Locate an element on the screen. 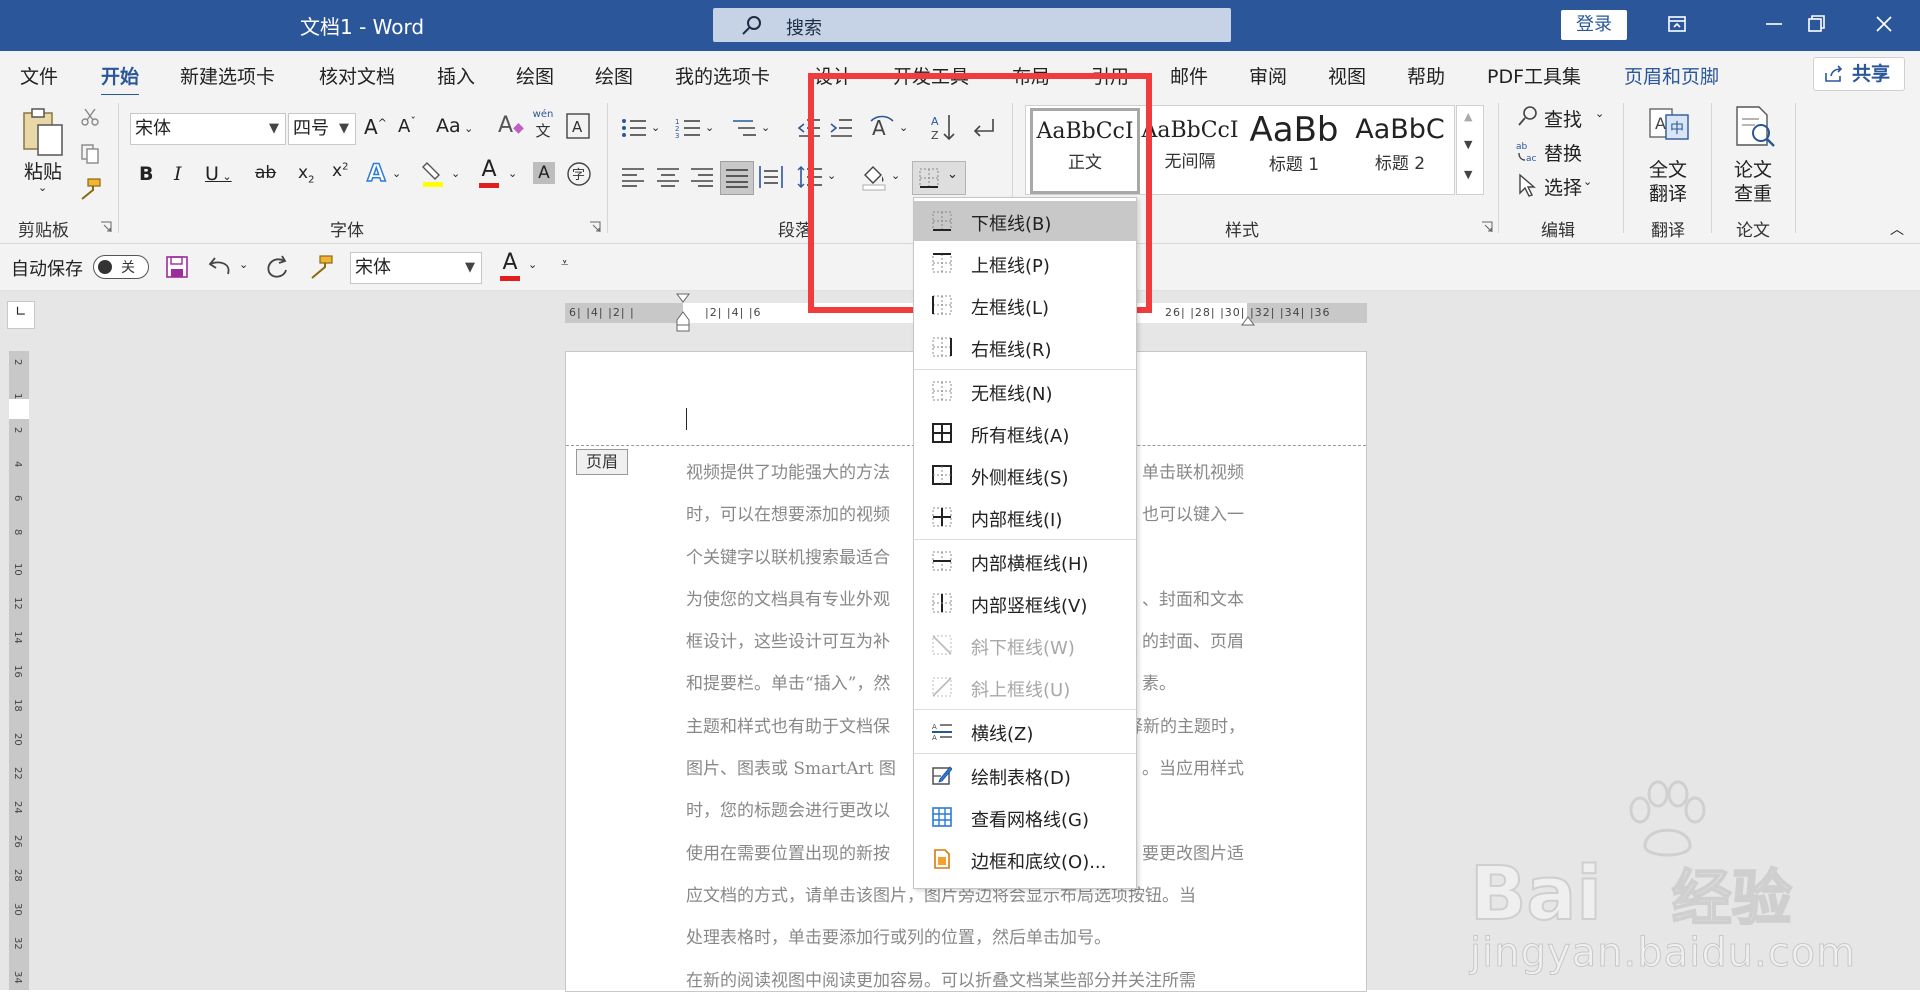 Image resolution: width=1920 pixels, height=1002 pixels. paper-label-2: 查重 is located at coordinates (1753, 192).